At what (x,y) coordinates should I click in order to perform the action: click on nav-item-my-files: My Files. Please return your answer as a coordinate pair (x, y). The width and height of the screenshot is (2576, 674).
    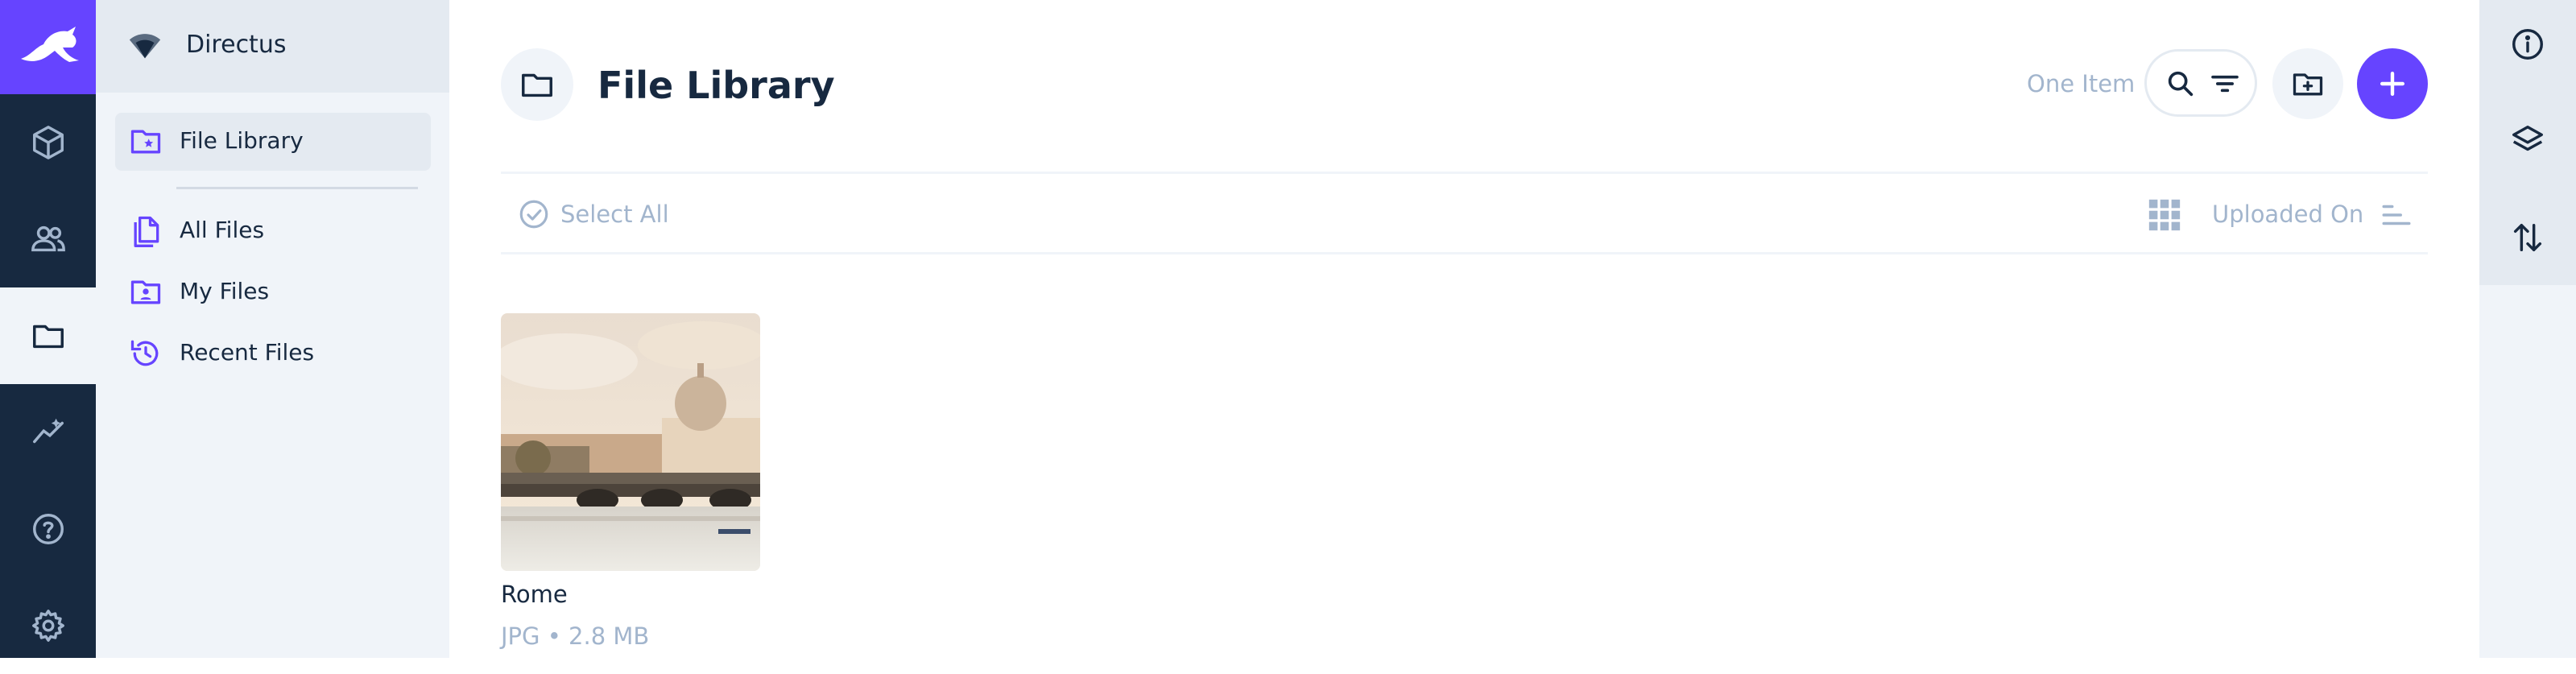
    Looking at the image, I should click on (321, 292).